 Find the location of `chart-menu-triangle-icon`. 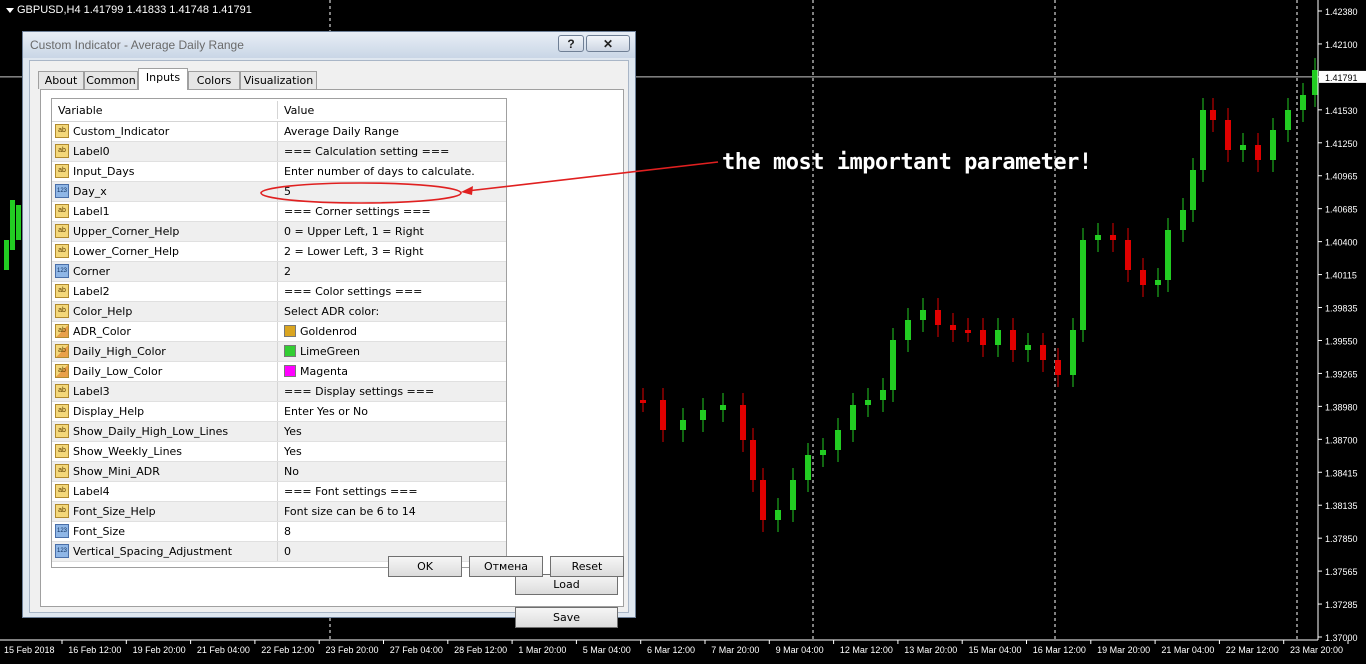

chart-menu-triangle-icon is located at coordinates (10, 10).